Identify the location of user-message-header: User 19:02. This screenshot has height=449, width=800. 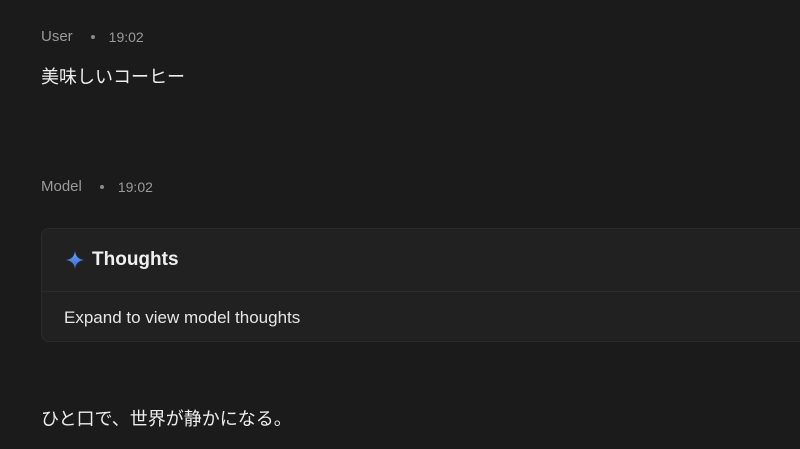
(92, 36).